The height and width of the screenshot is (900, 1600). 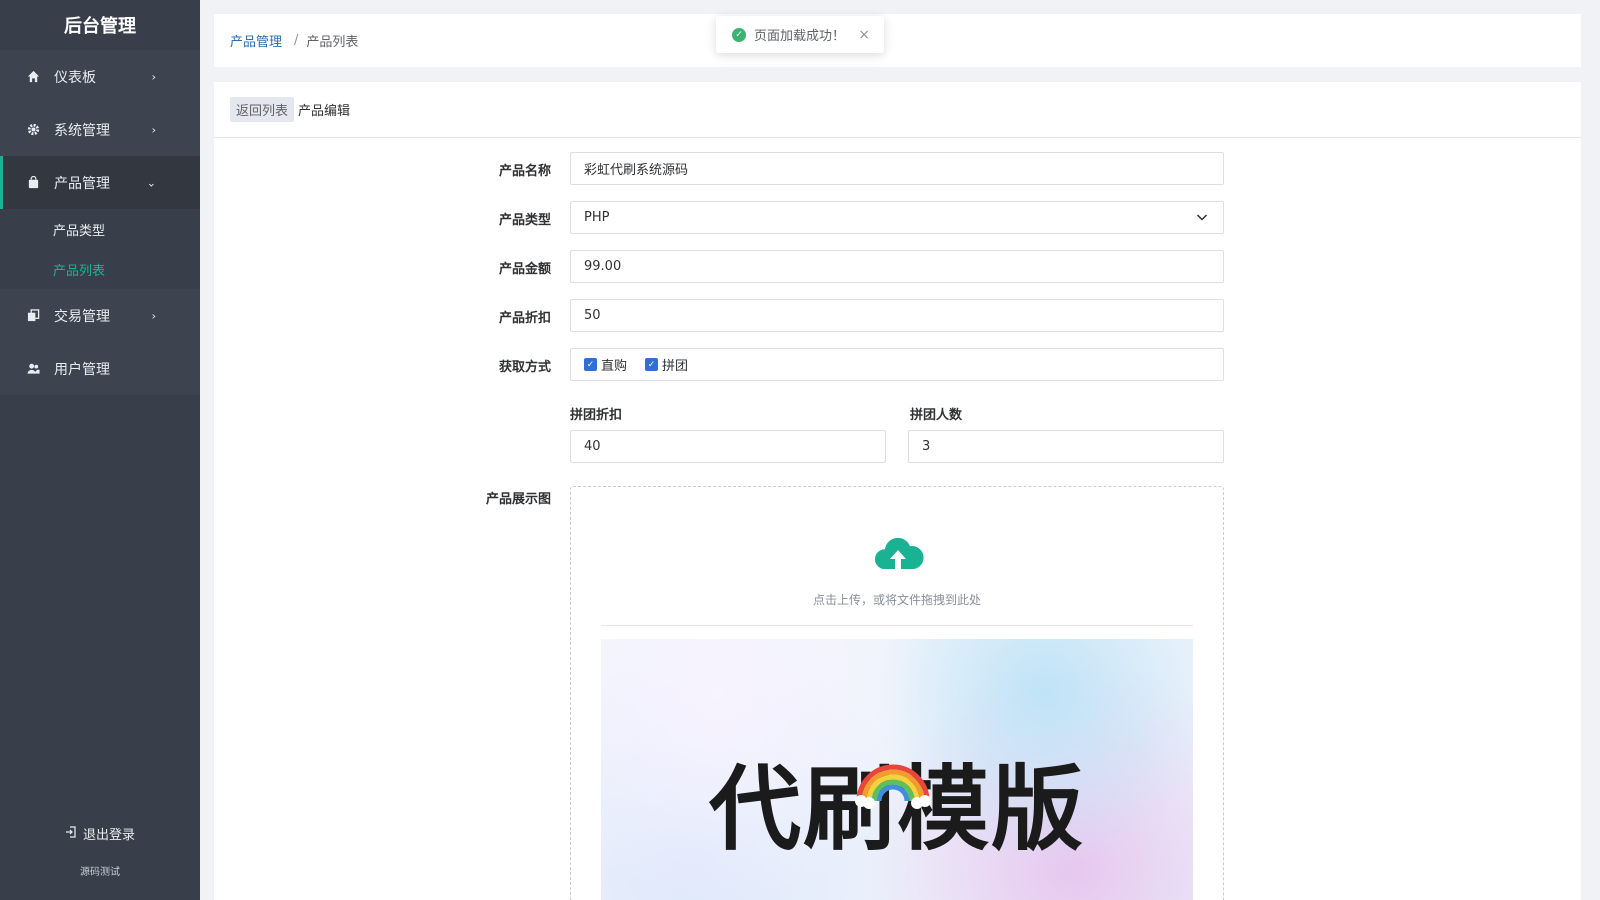 I want to click on acquire-method-group: ✓ 直购 ✓ 拼团, so click(x=897, y=364).